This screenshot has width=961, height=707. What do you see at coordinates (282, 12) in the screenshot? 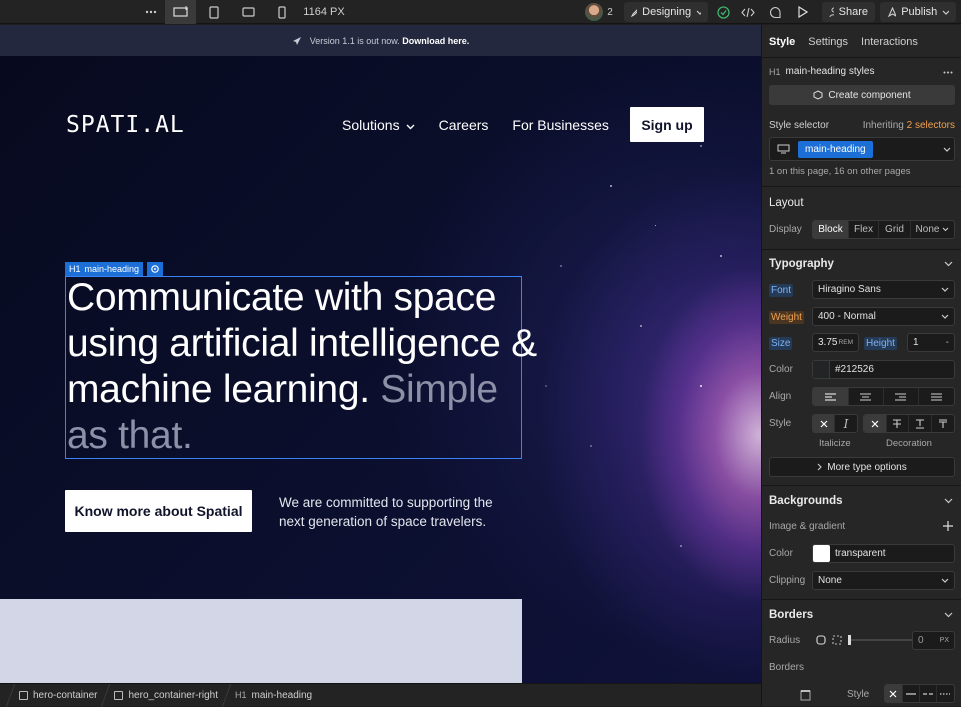
I see `mobile-portrait-icon` at bounding box center [282, 12].